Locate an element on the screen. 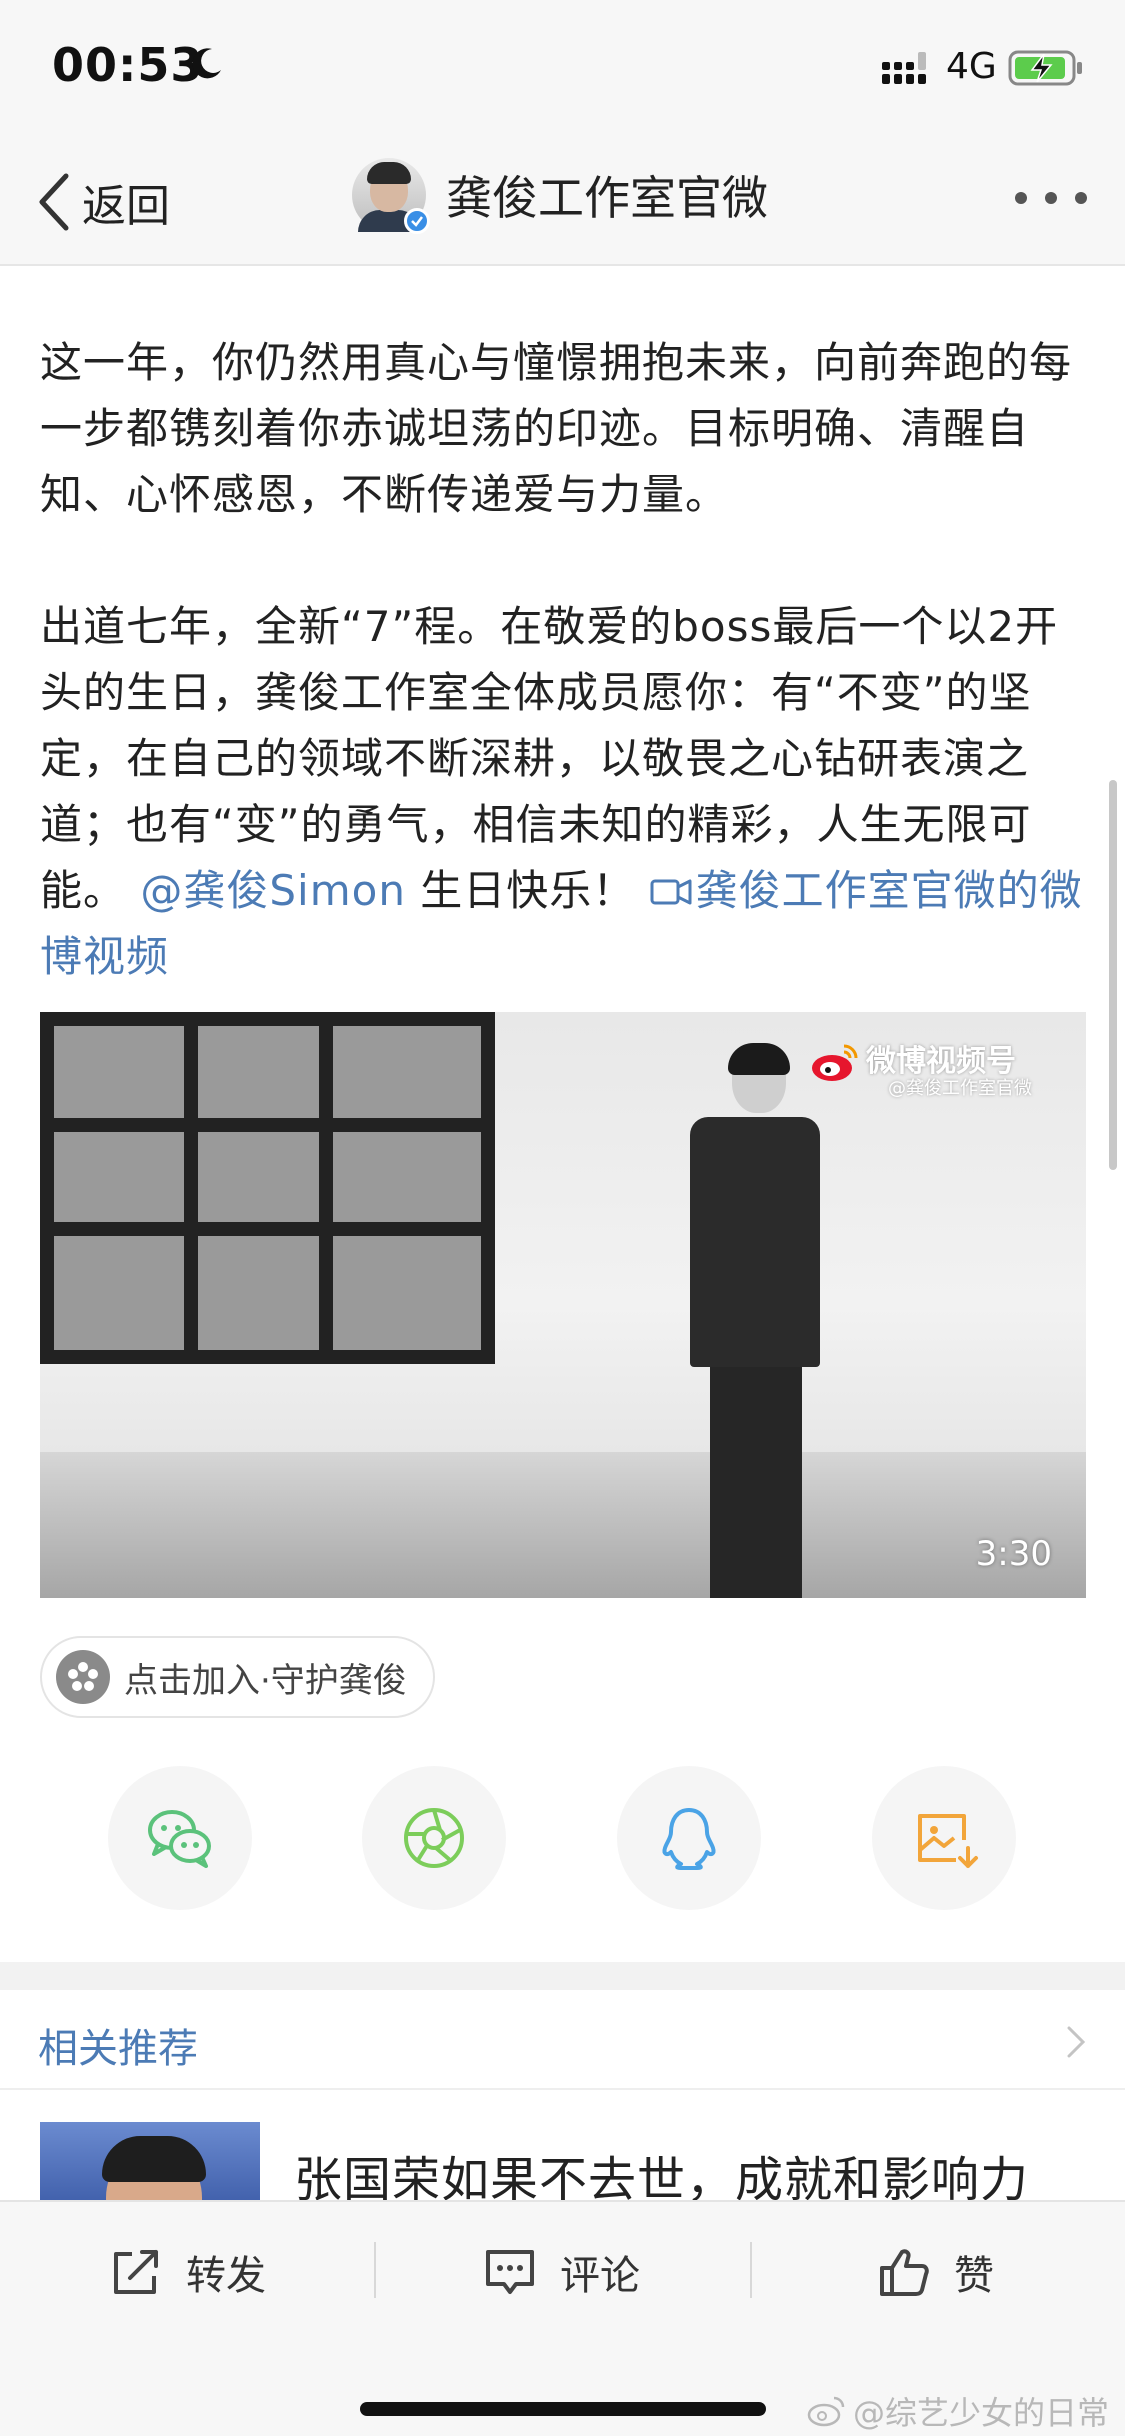  battery-charging-icon is located at coordinates (1045, 68).